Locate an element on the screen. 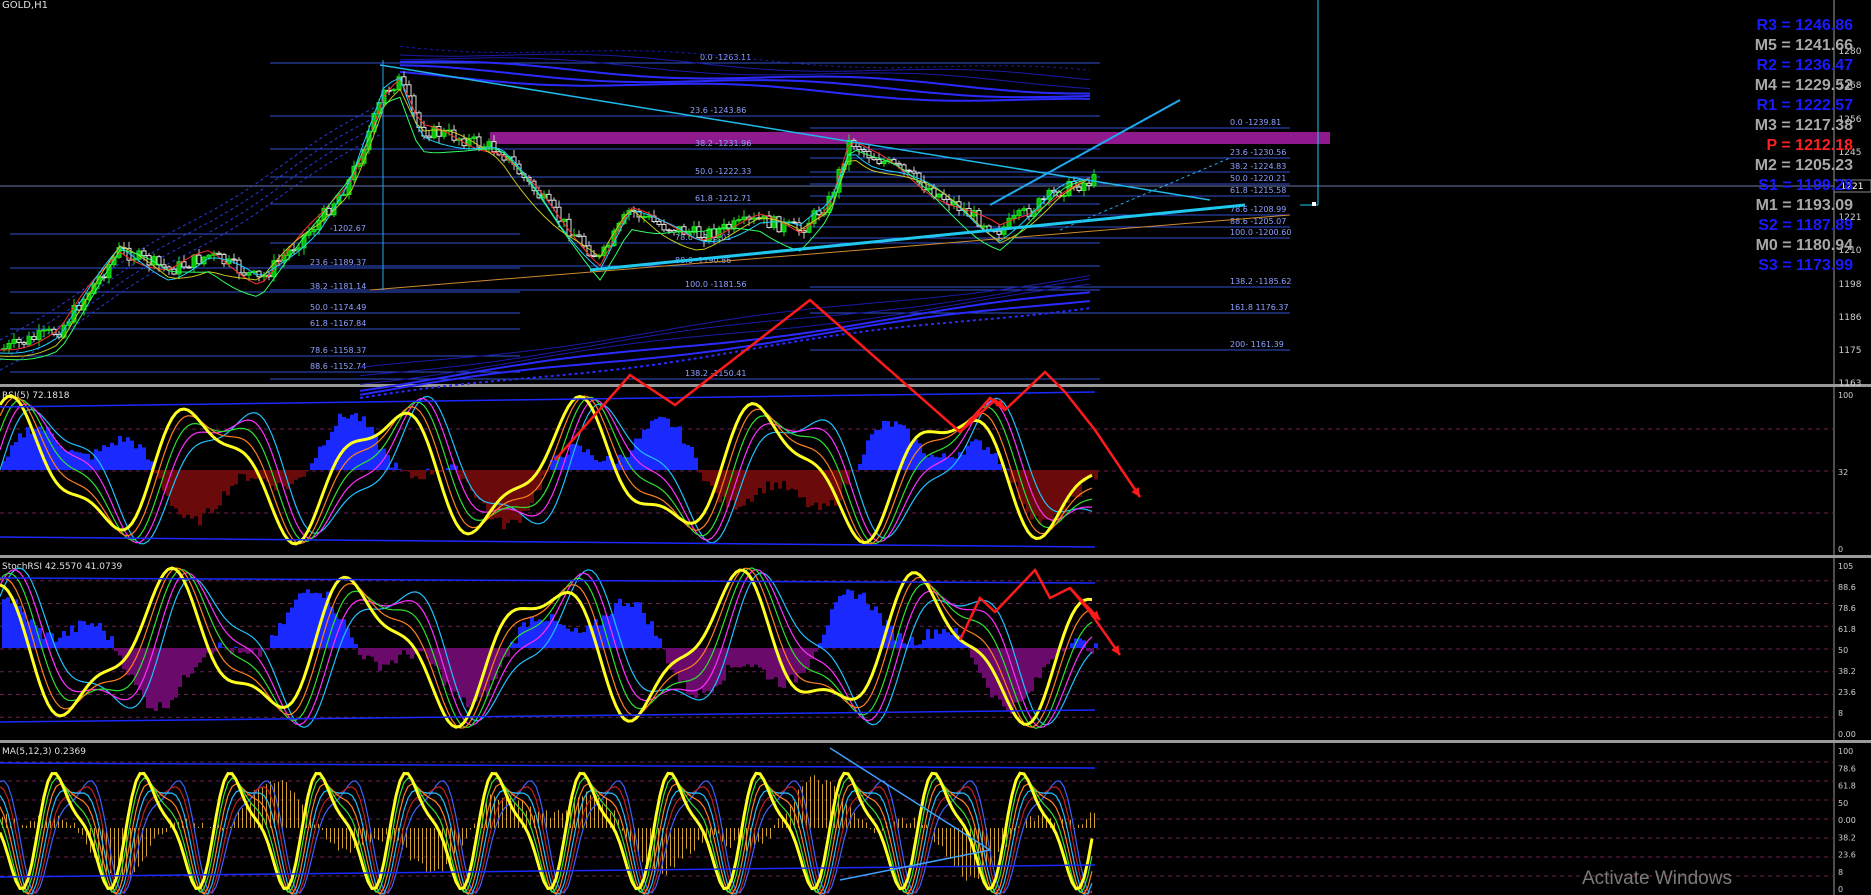 This screenshot has width=1871, height=895. panel-2-tick-2: 61.8 is located at coordinates (1847, 786).